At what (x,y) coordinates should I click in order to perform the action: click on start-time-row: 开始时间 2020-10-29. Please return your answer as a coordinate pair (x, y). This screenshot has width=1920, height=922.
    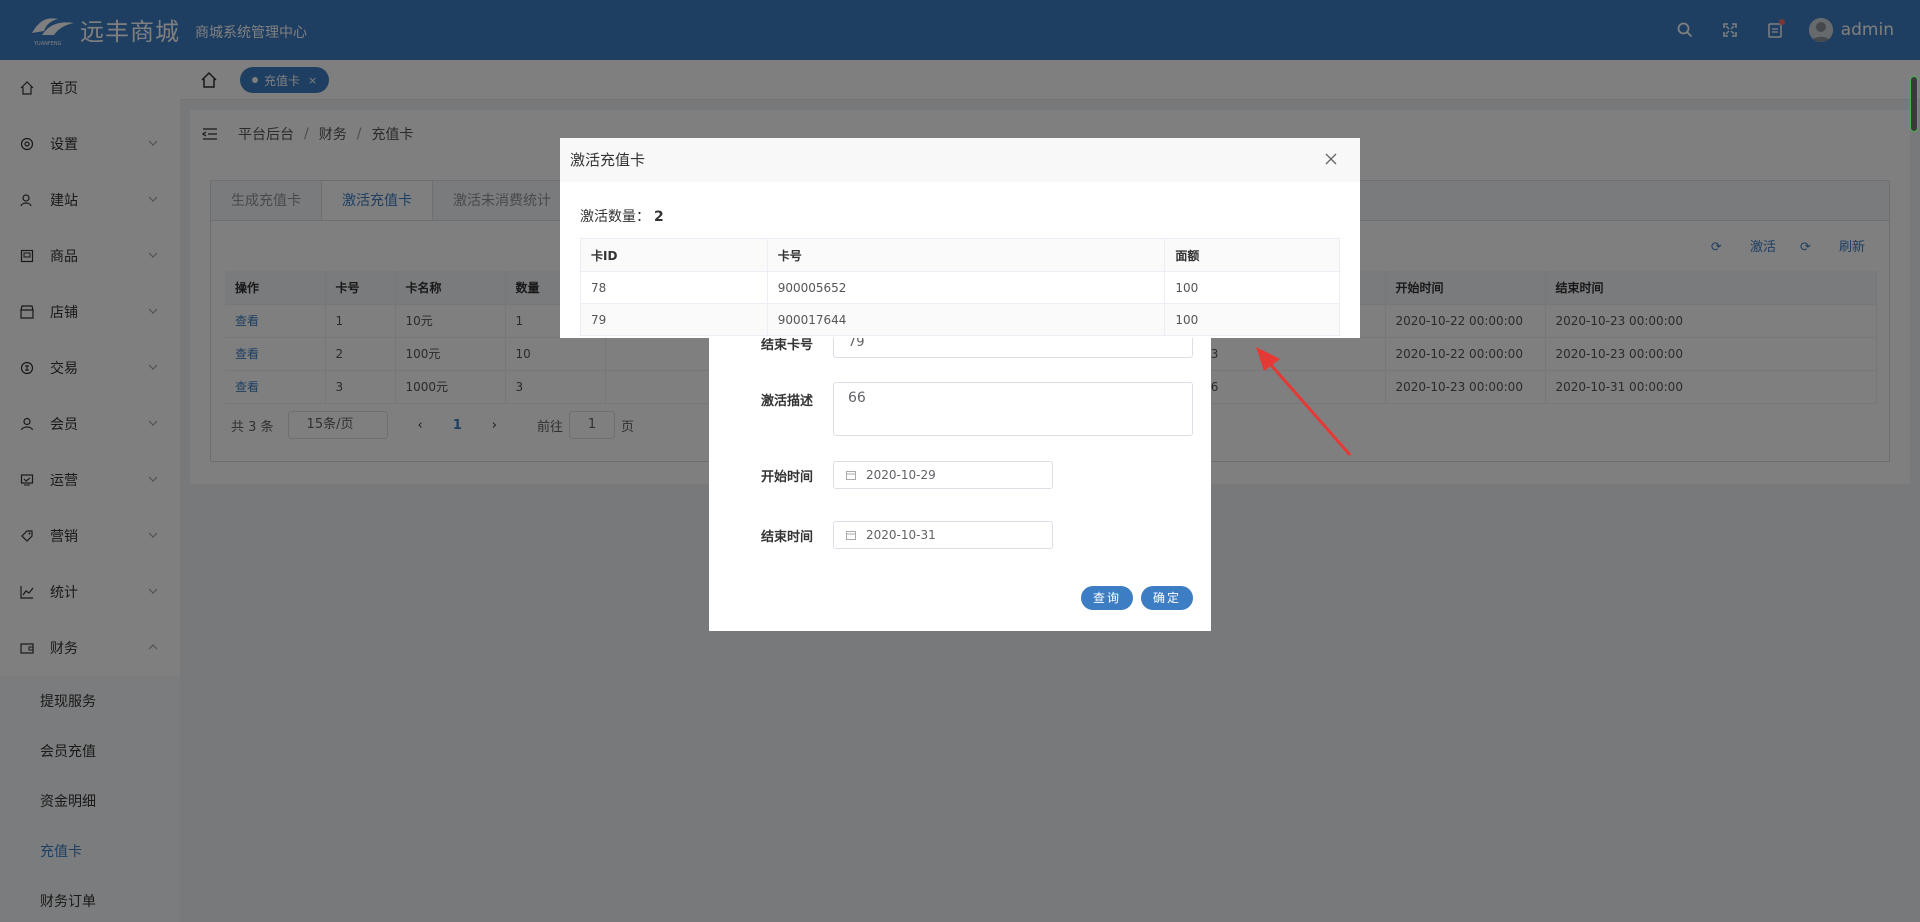
    Looking at the image, I should click on (907, 475).